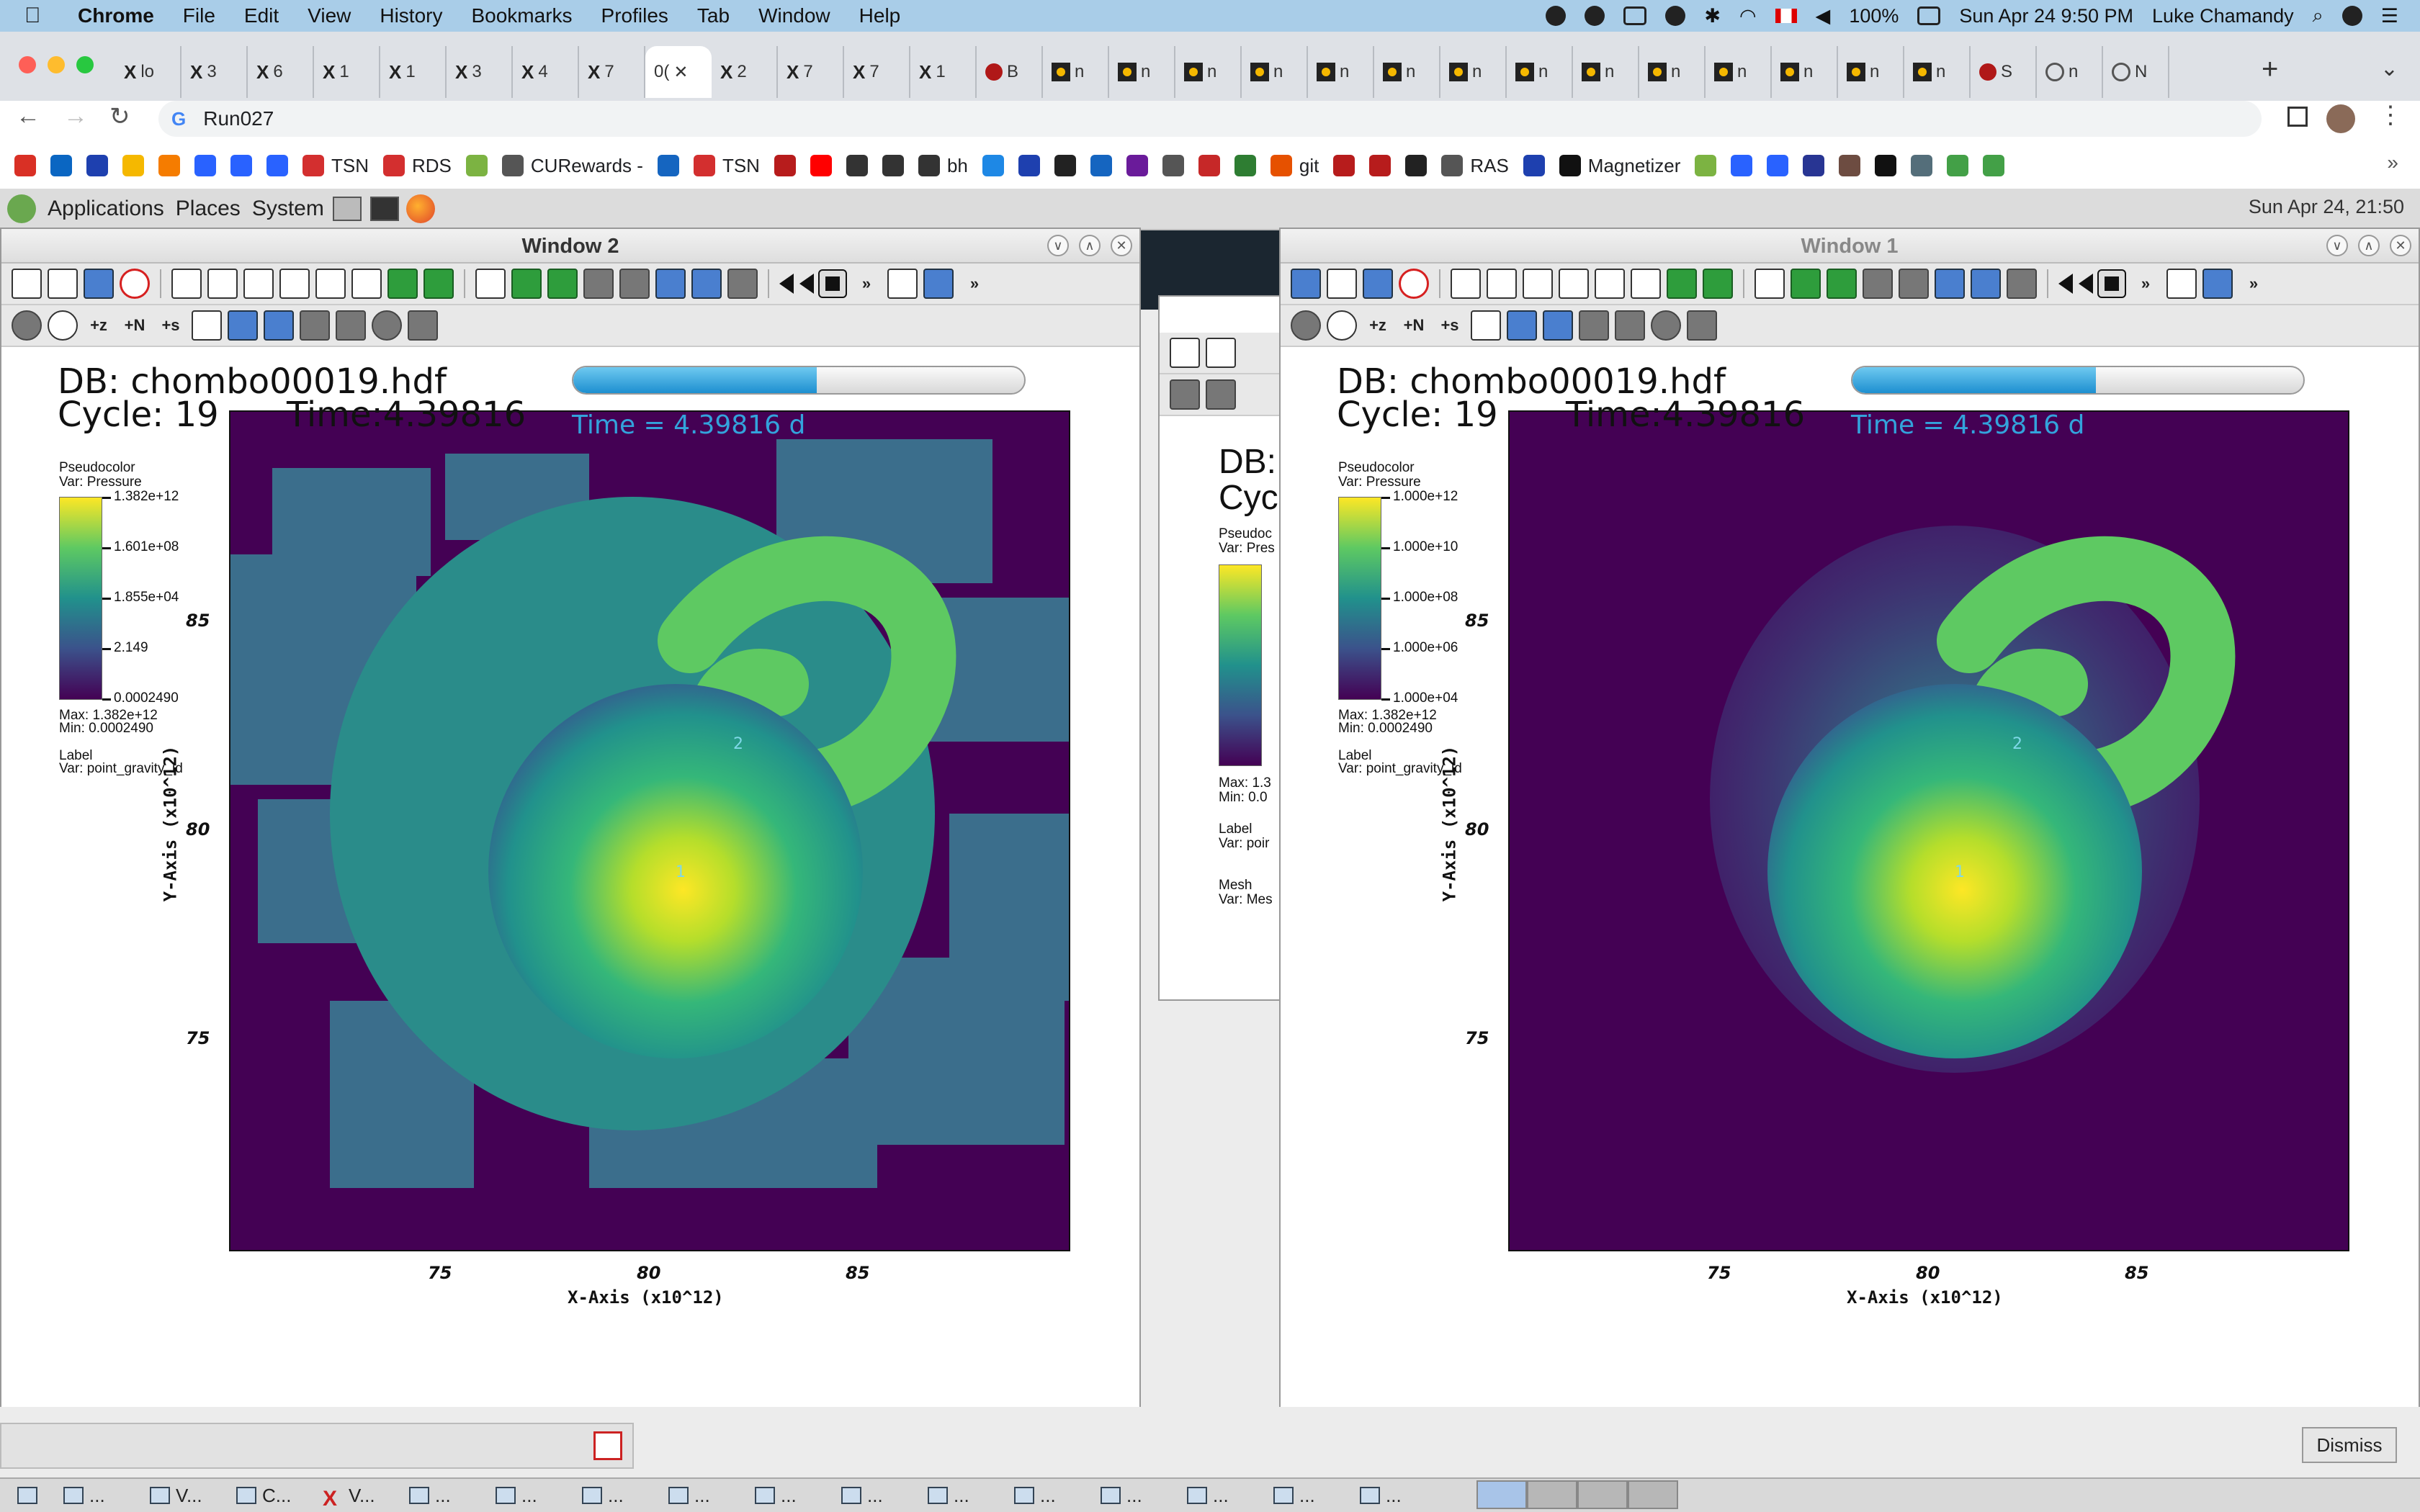  What do you see at coordinates (944, 72) in the screenshot?
I see `browser-tab: X1` at bounding box center [944, 72].